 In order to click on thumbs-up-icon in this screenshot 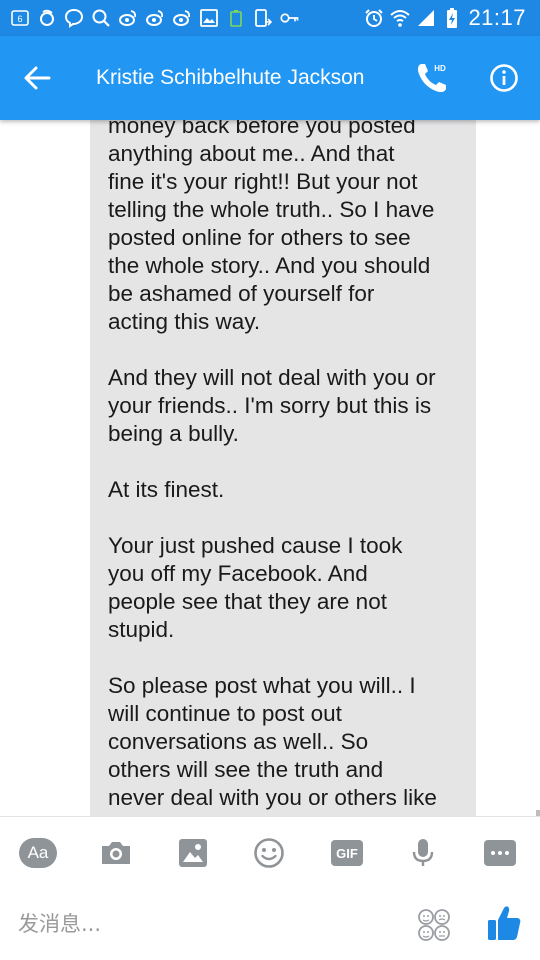, I will do `click(504, 923)`.